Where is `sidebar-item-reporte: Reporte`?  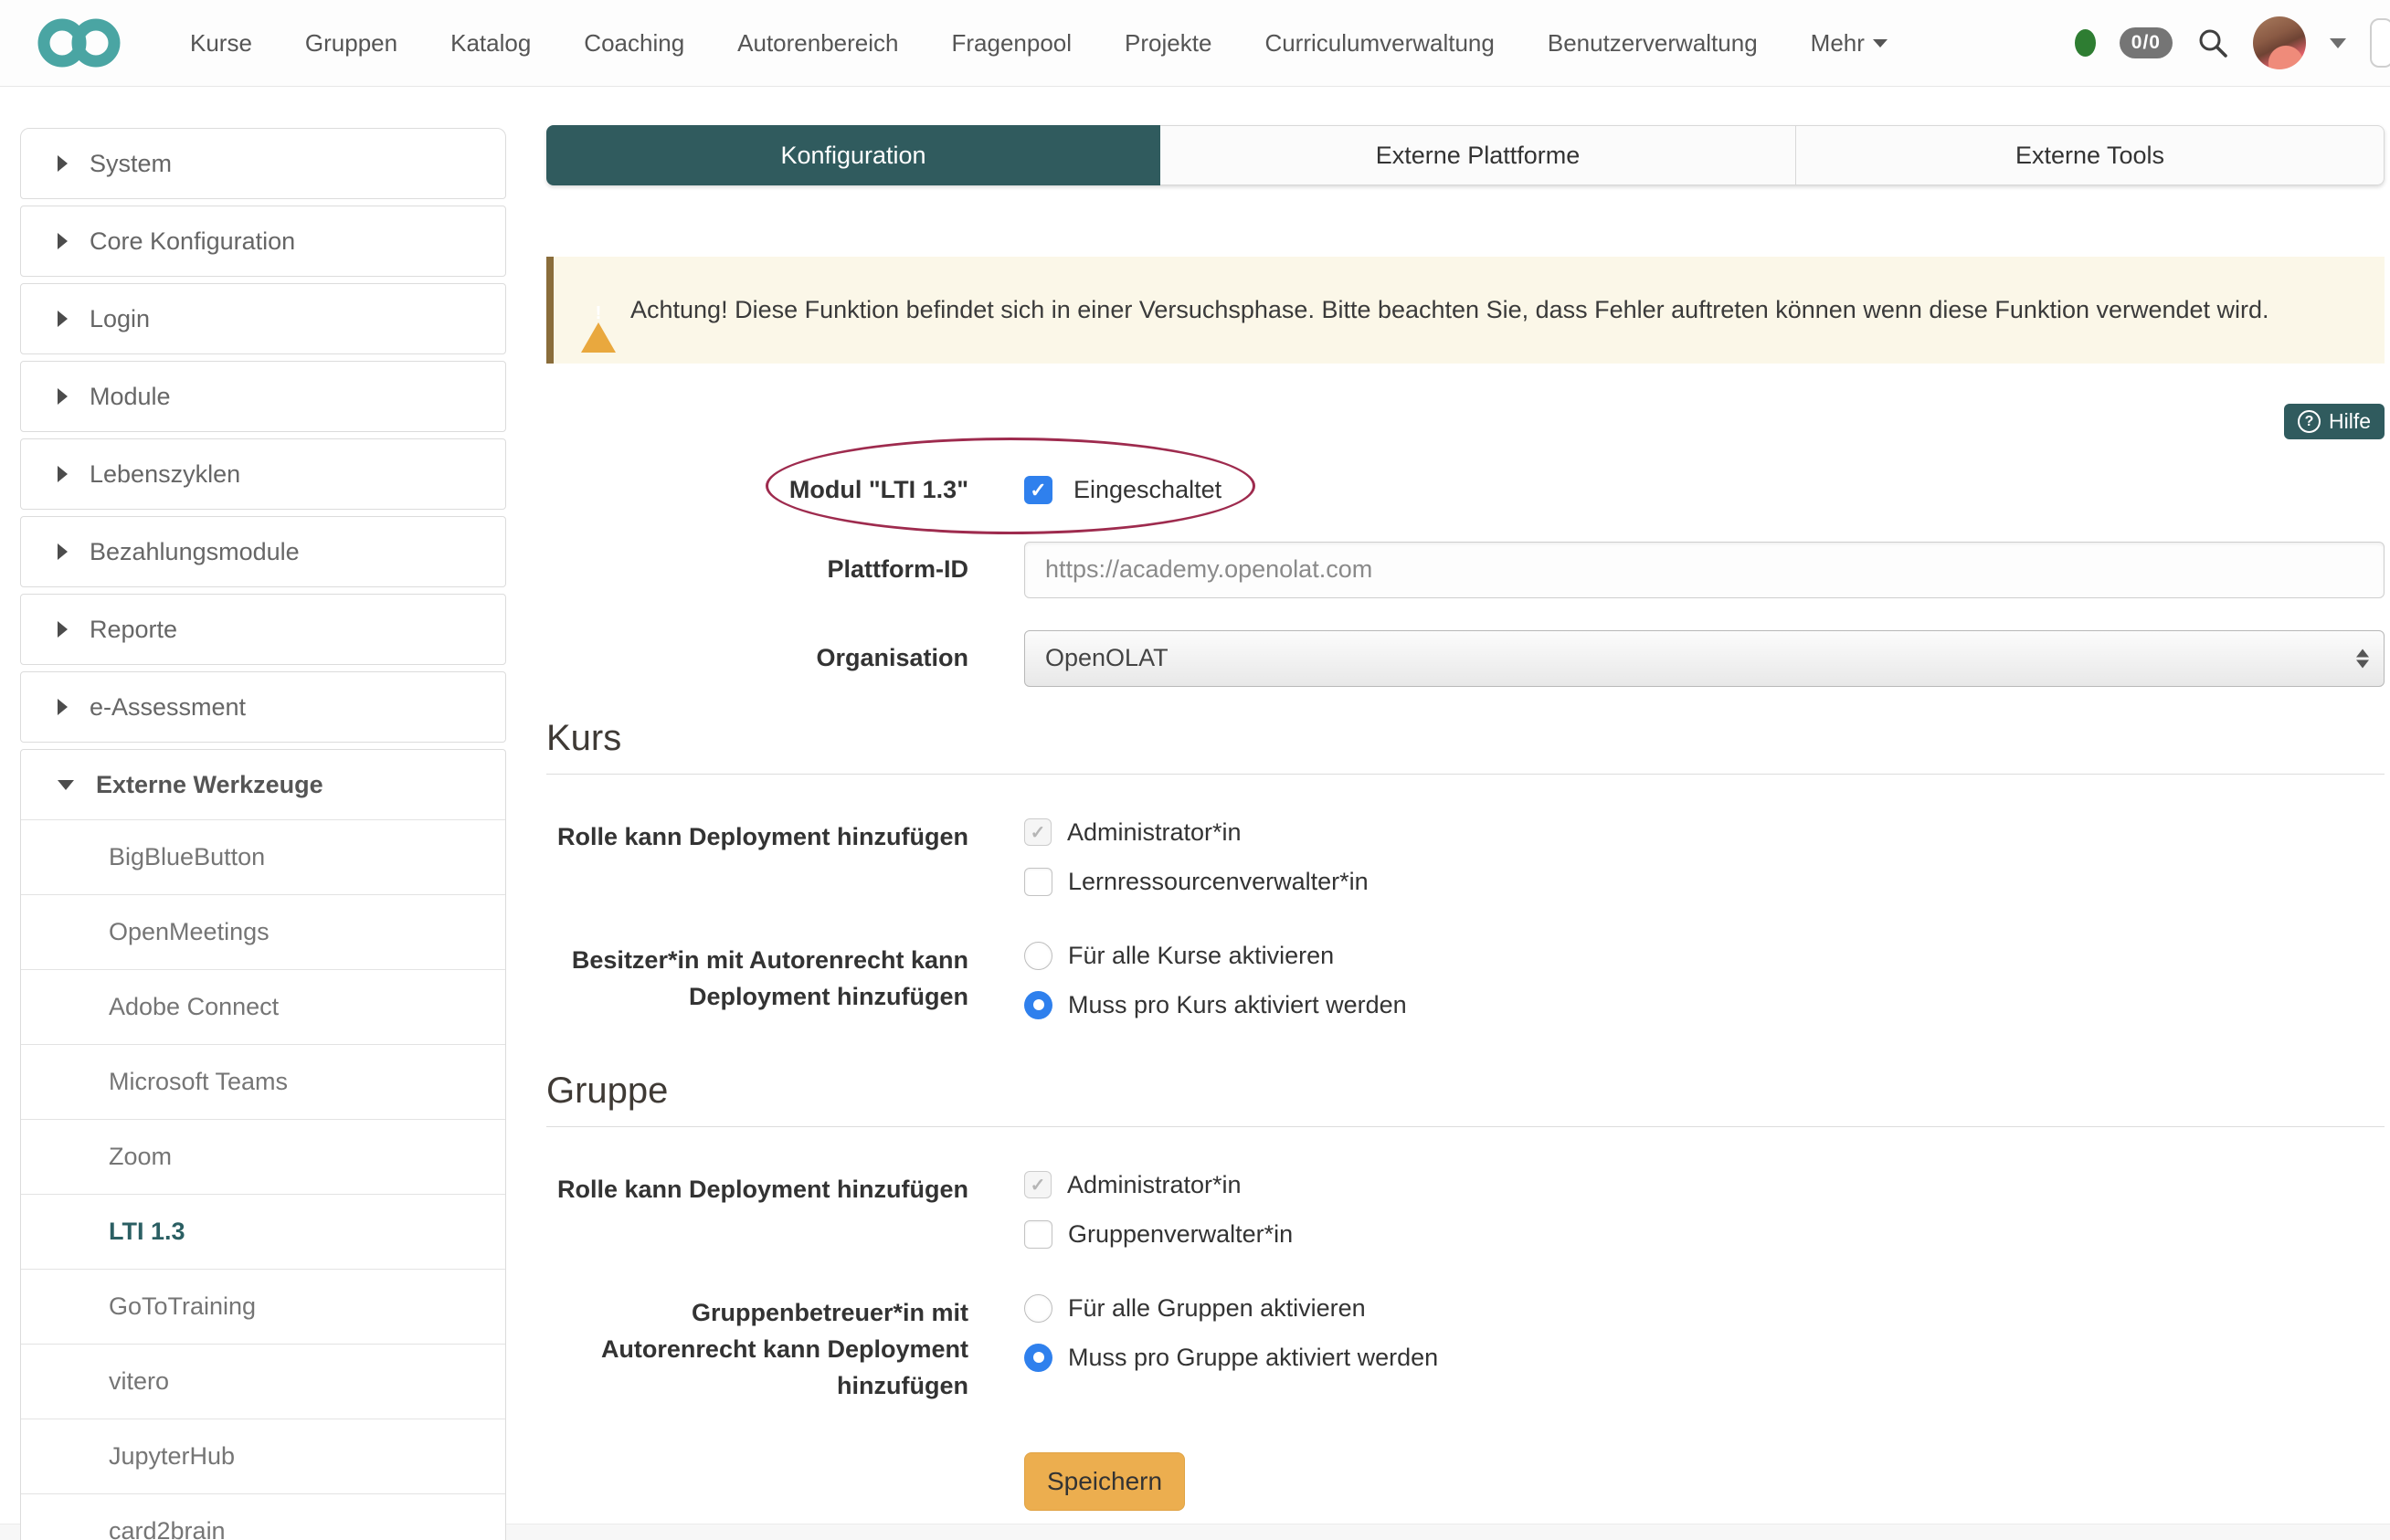 sidebar-item-reporte: Reporte is located at coordinates (263, 629).